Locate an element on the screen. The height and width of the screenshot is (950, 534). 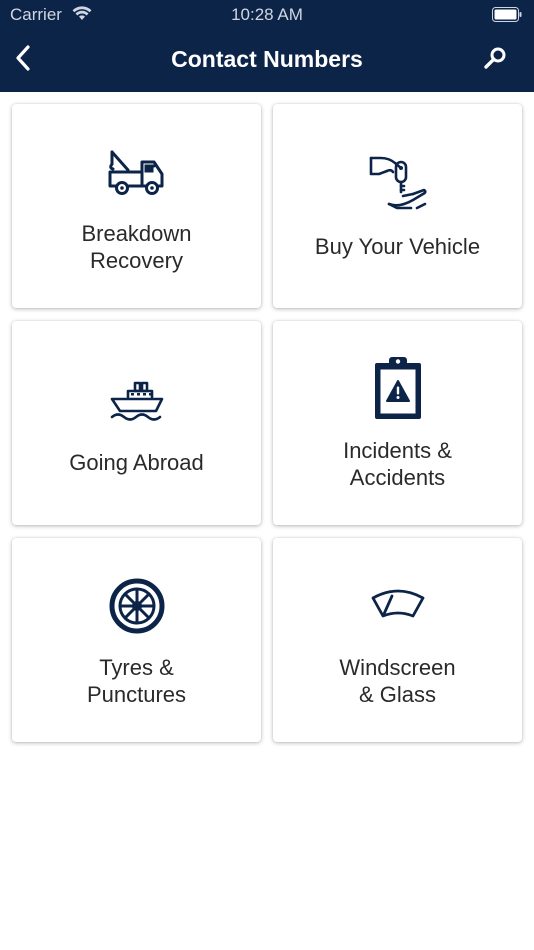
status-time: 10:28 AM is located at coordinates (267, 14).